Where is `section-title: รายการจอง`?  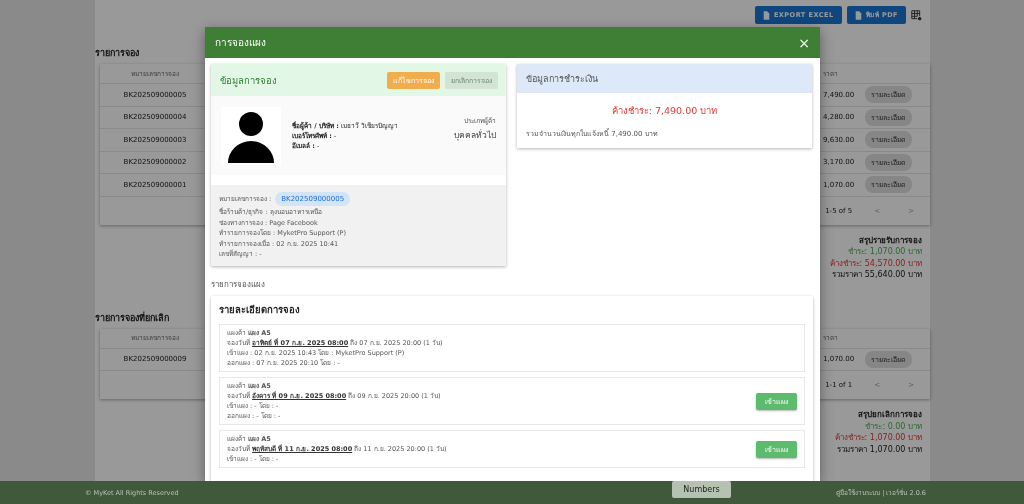 section-title: รายการจอง is located at coordinates (117, 53).